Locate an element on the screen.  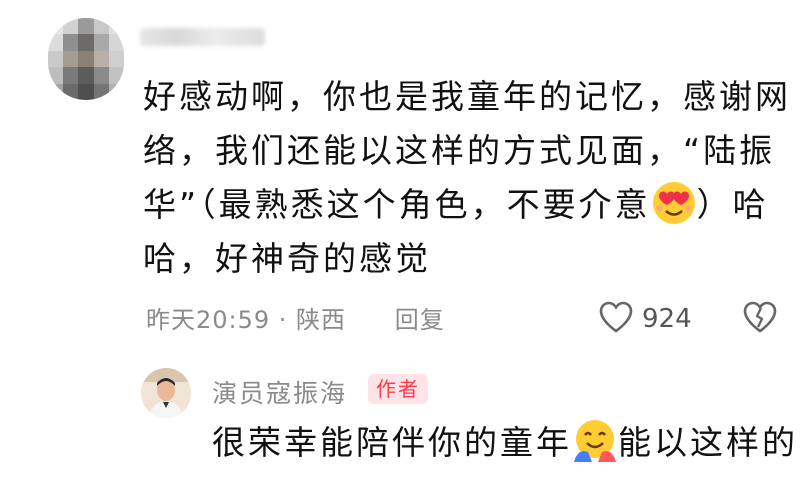
like-button: 924 is located at coordinates (645, 319).